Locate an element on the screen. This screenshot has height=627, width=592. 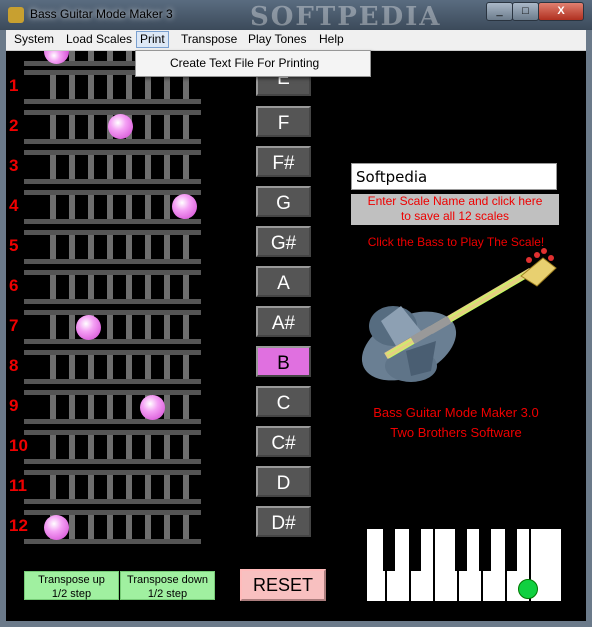
fret-number-12: 12 is located at coordinates (18, 525).